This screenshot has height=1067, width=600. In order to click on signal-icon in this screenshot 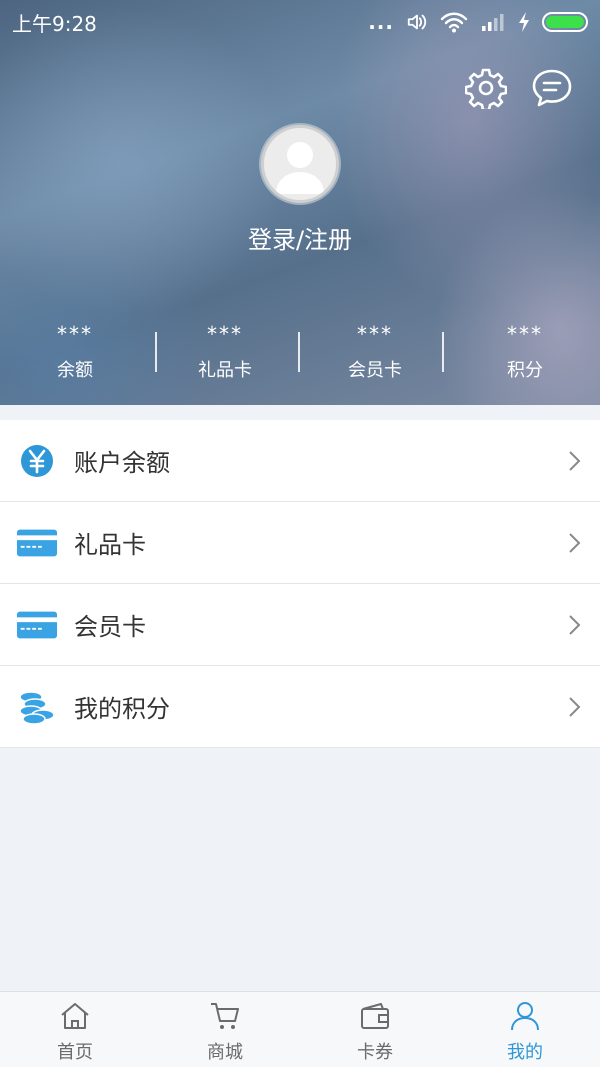, I will do `click(493, 22)`.